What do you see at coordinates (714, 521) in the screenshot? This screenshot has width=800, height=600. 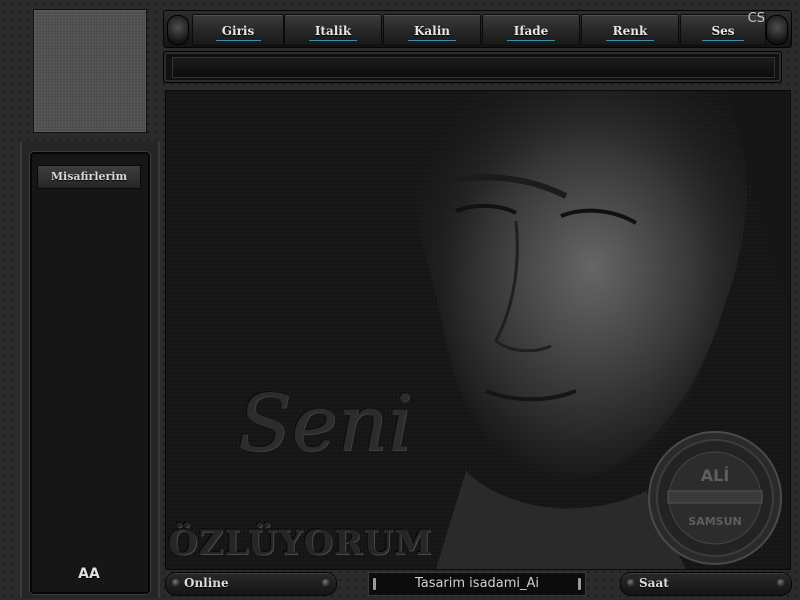 I see `seal-bottom-text: SAMSUN` at bounding box center [714, 521].